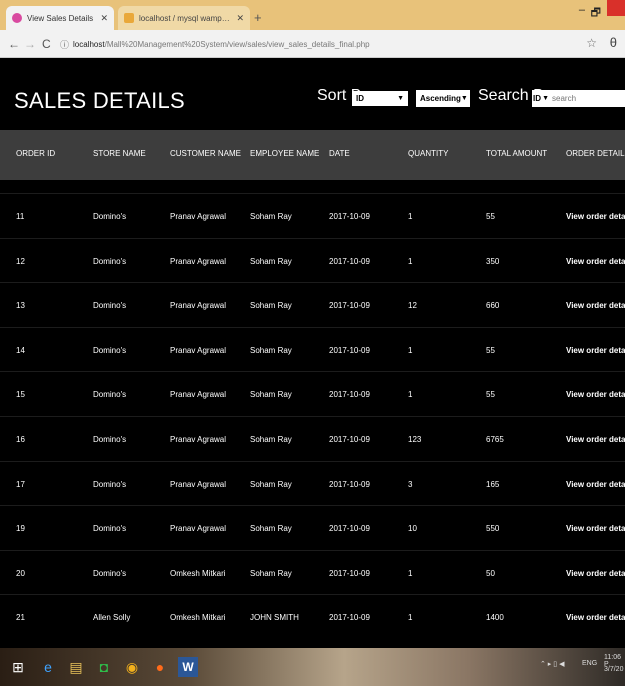 This screenshot has height=686, width=625. Describe the element at coordinates (89, 44) in the screenshot. I see `url-host: localhost` at that location.